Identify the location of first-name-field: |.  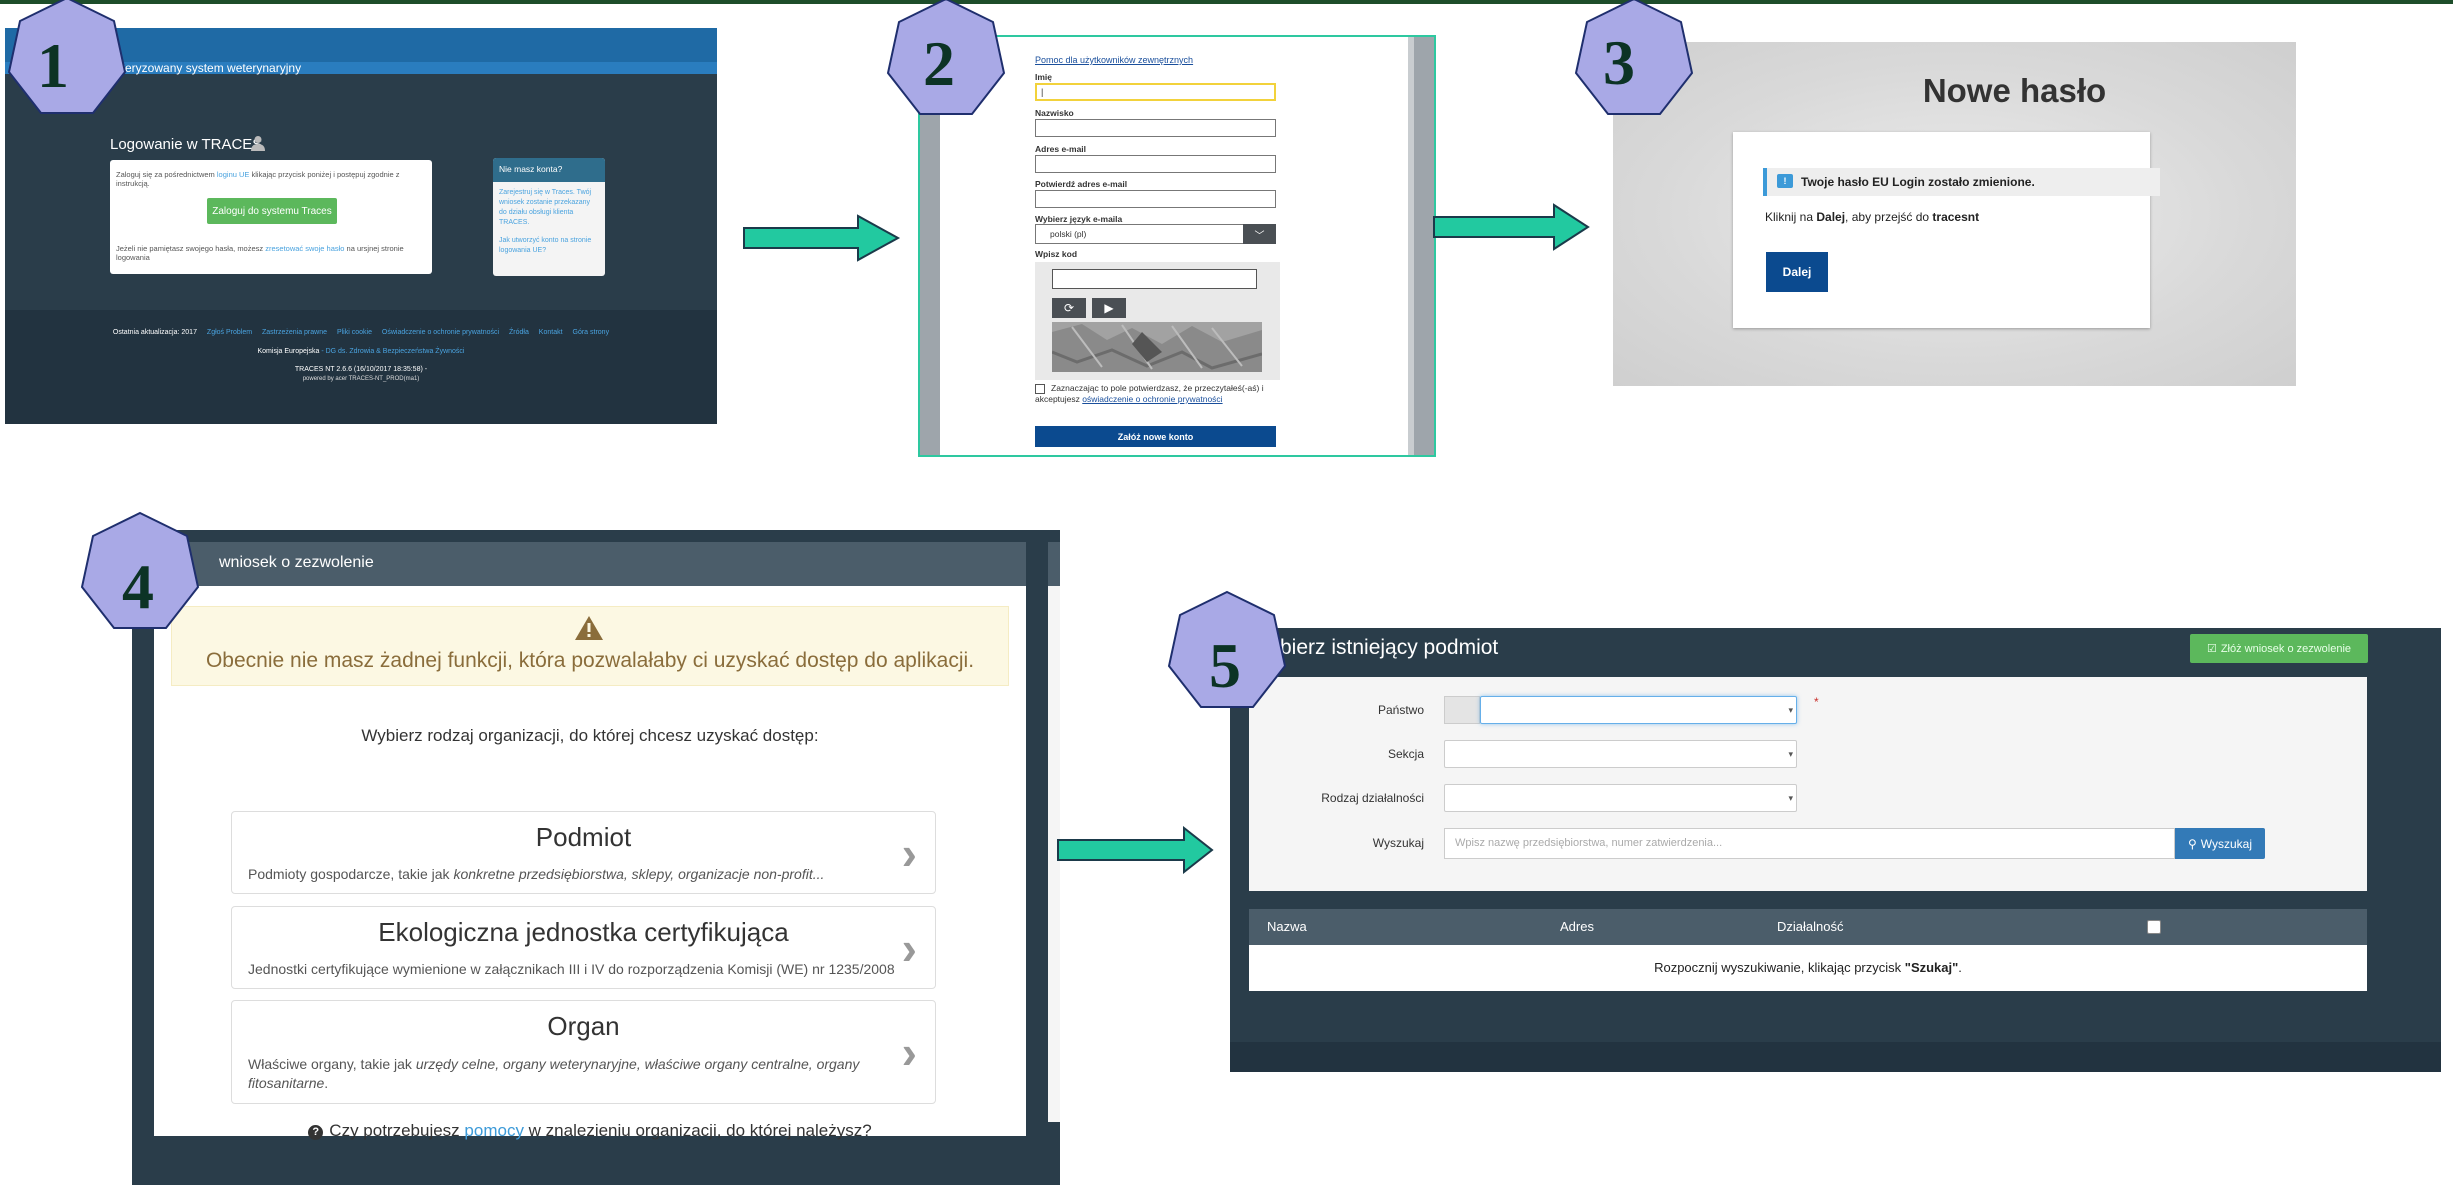
(1155, 92).